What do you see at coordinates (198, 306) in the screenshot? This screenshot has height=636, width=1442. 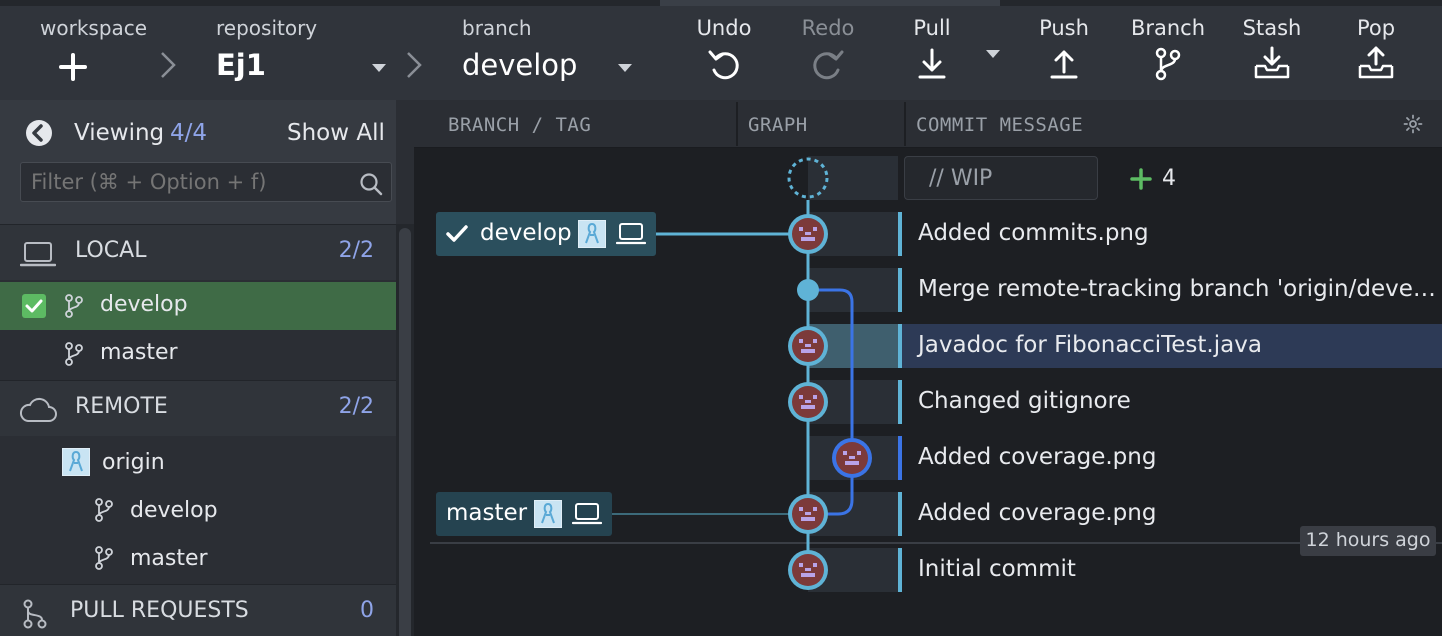 I see `local-branch-develop: develop` at bounding box center [198, 306].